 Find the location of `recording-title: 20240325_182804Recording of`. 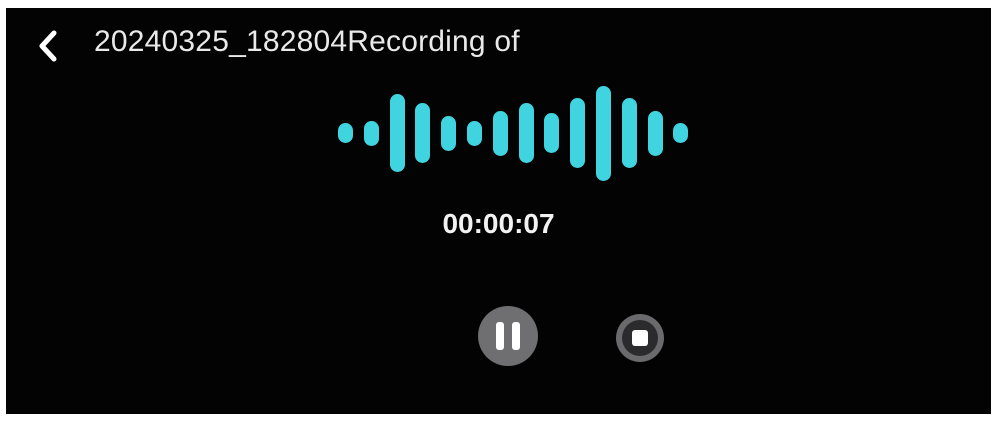

recording-title: 20240325_182804Recording of is located at coordinates (307, 41).